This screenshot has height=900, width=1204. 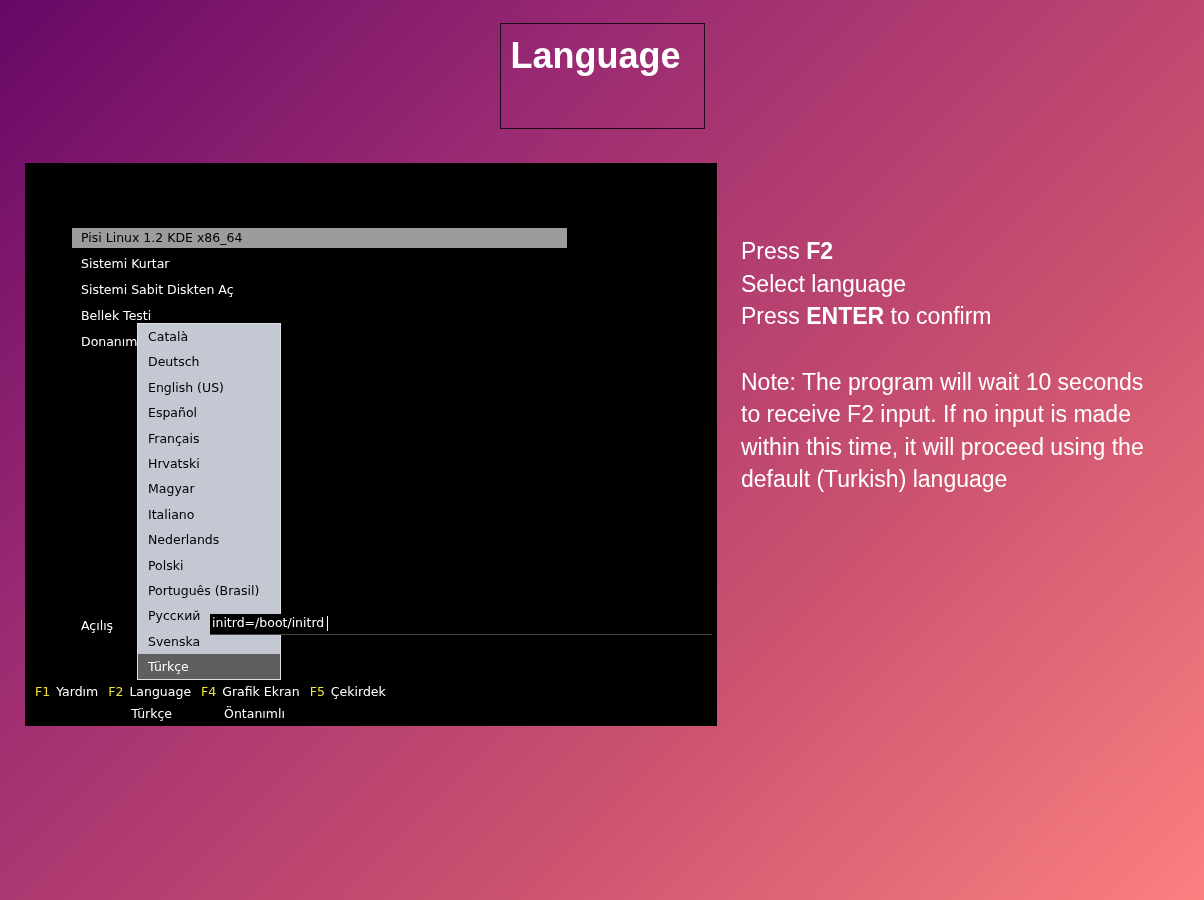 What do you see at coordinates (319, 238) in the screenshot?
I see `boot-menu-item: Pisi Linux 1.2 KDE x86_64` at bounding box center [319, 238].